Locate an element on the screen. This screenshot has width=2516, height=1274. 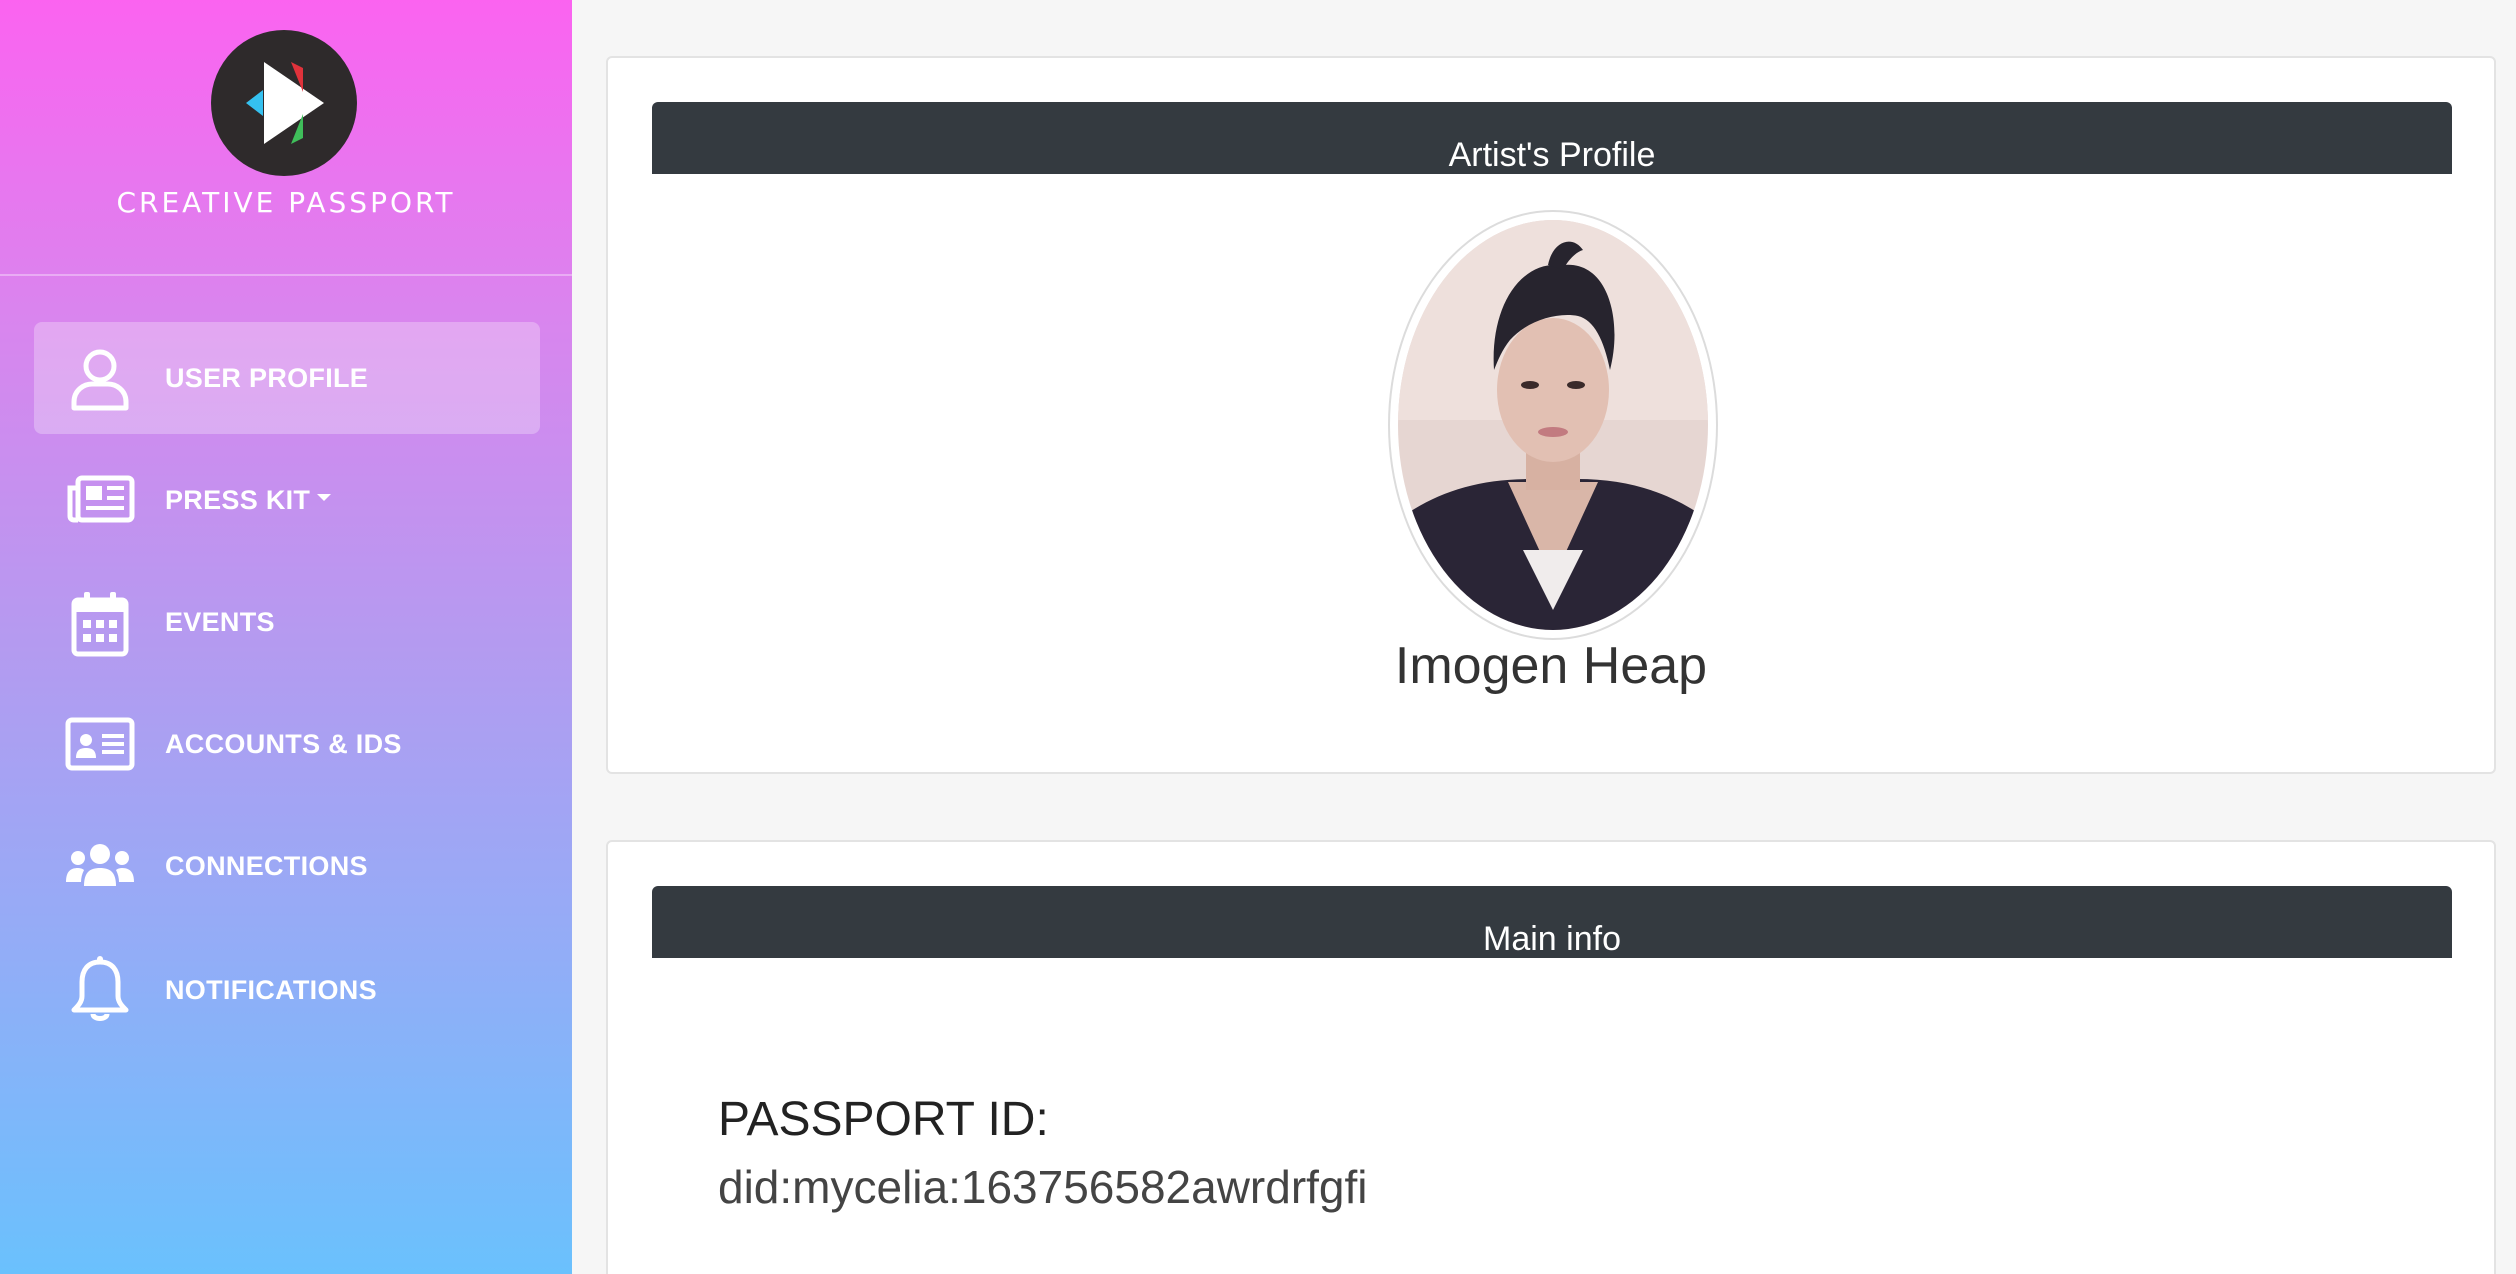
passport-id-value: did:mycelia:163756582awrdrfgfi is located at coordinates (1043, 1187).